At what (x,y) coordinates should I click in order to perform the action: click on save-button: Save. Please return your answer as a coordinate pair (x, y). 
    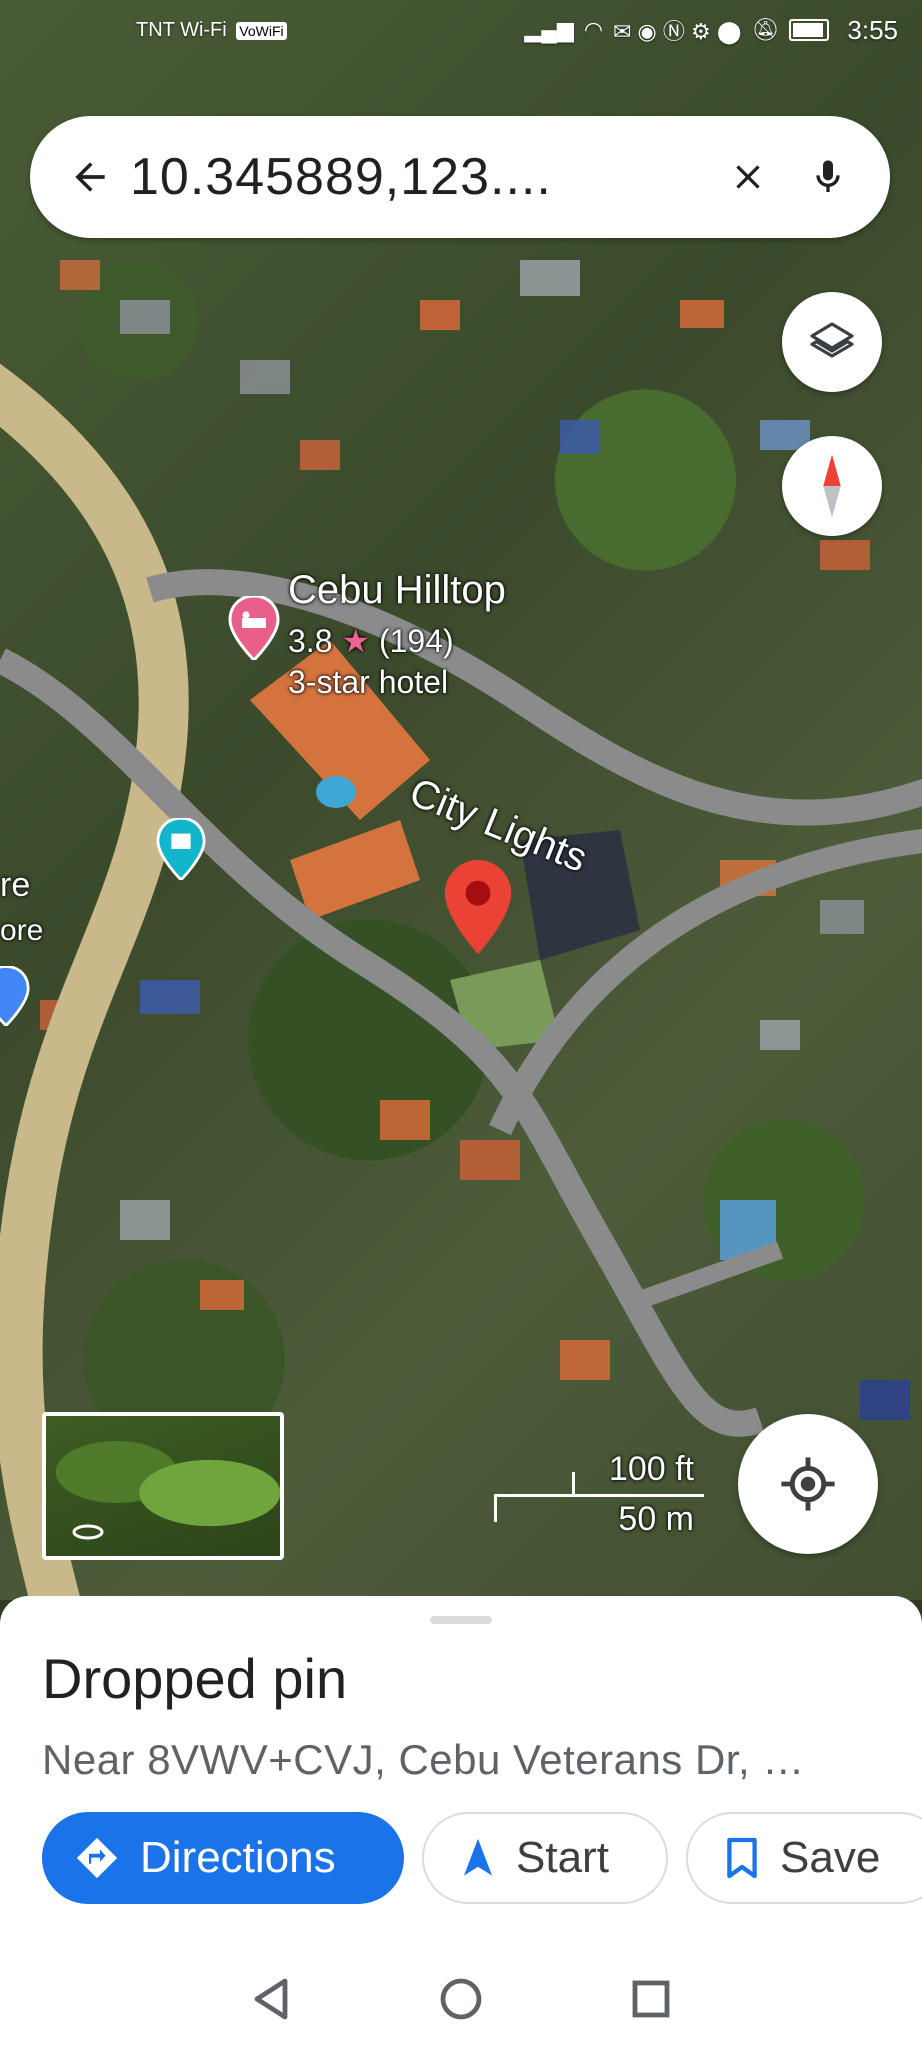
    Looking at the image, I should click on (804, 1858).